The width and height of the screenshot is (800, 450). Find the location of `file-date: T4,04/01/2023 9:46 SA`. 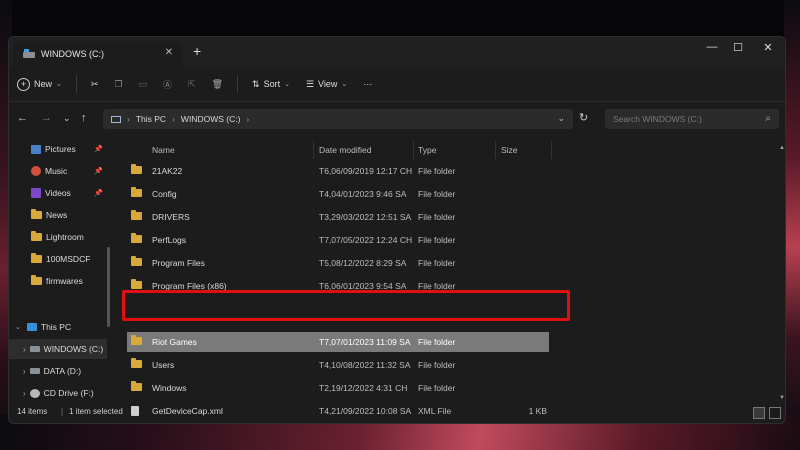

file-date: T4,04/01/2023 9:46 SA is located at coordinates (363, 194).